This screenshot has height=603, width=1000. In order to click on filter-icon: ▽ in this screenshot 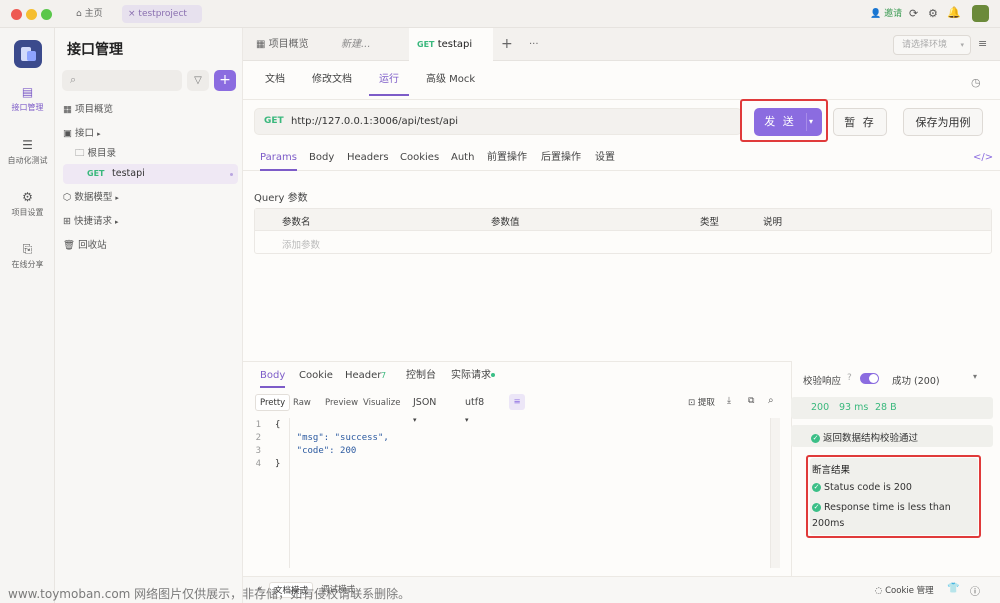, I will do `click(198, 80)`.